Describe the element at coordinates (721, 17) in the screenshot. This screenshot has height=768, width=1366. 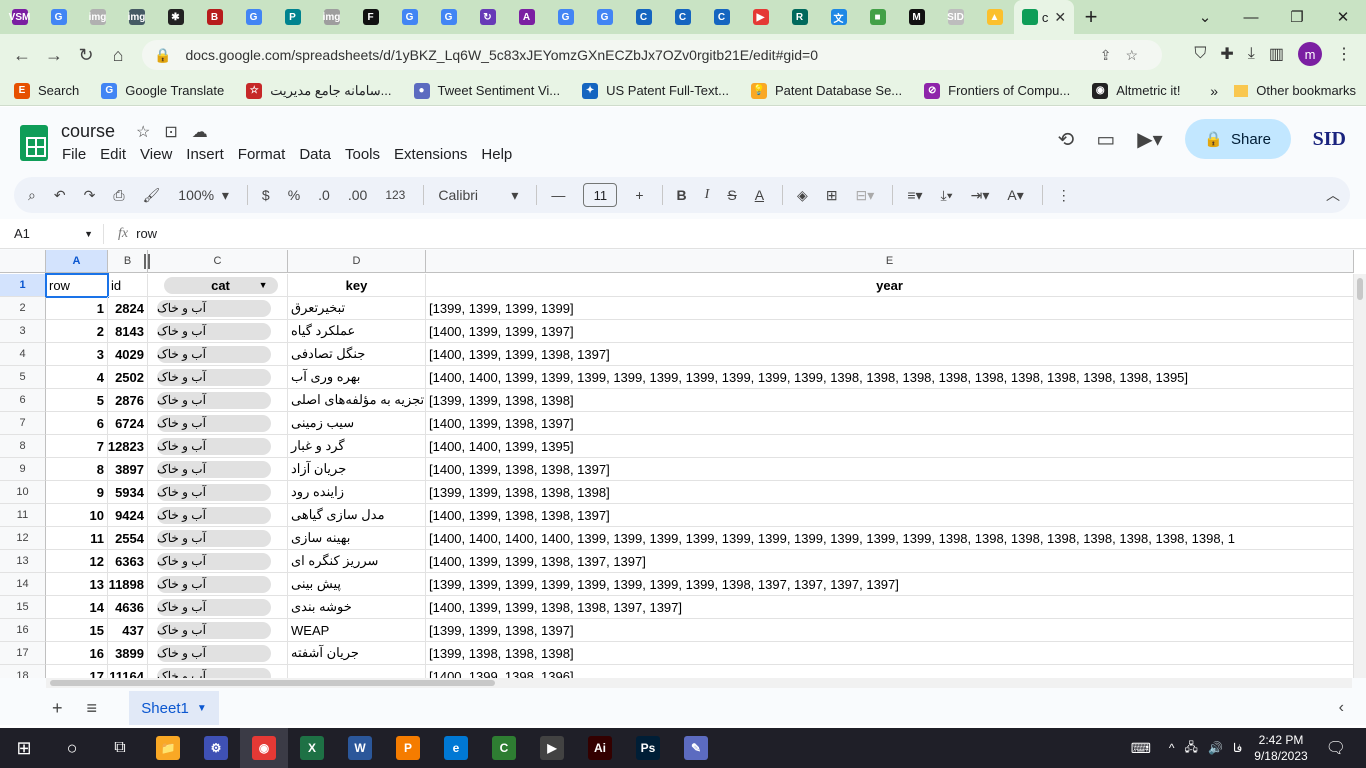
I see `browser-tab: C` at that location.